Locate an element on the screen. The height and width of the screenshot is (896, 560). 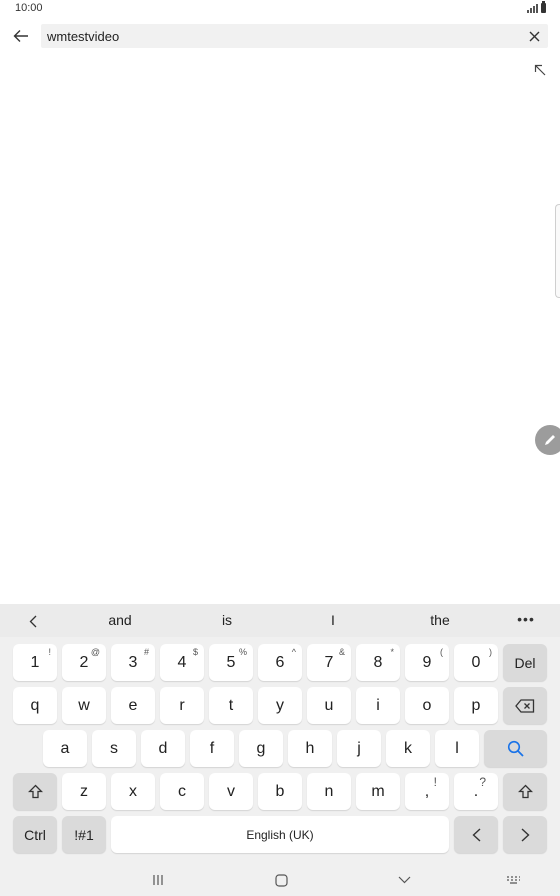
cursor-right-key is located at coordinates (525, 834).